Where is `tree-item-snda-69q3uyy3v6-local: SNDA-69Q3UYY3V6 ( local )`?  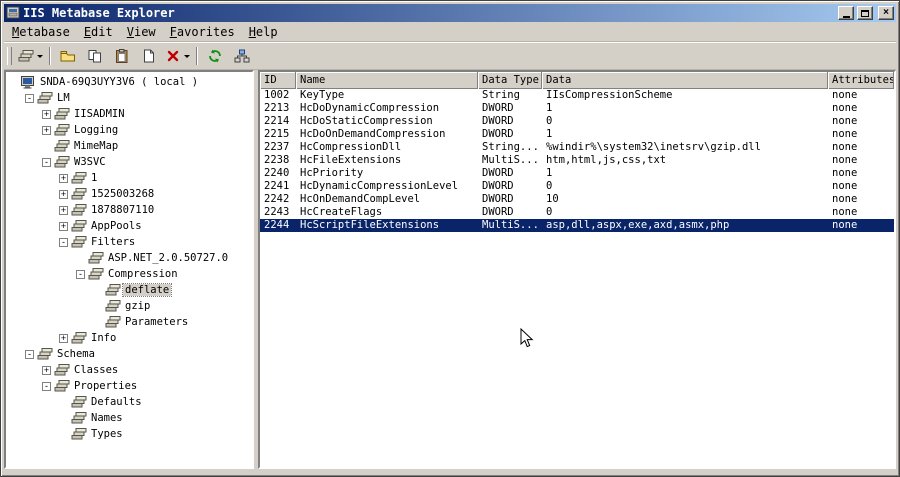 tree-item-snda-69q3uyy3v6-local: SNDA-69Q3UYY3V6 ( local ) is located at coordinates (129, 82).